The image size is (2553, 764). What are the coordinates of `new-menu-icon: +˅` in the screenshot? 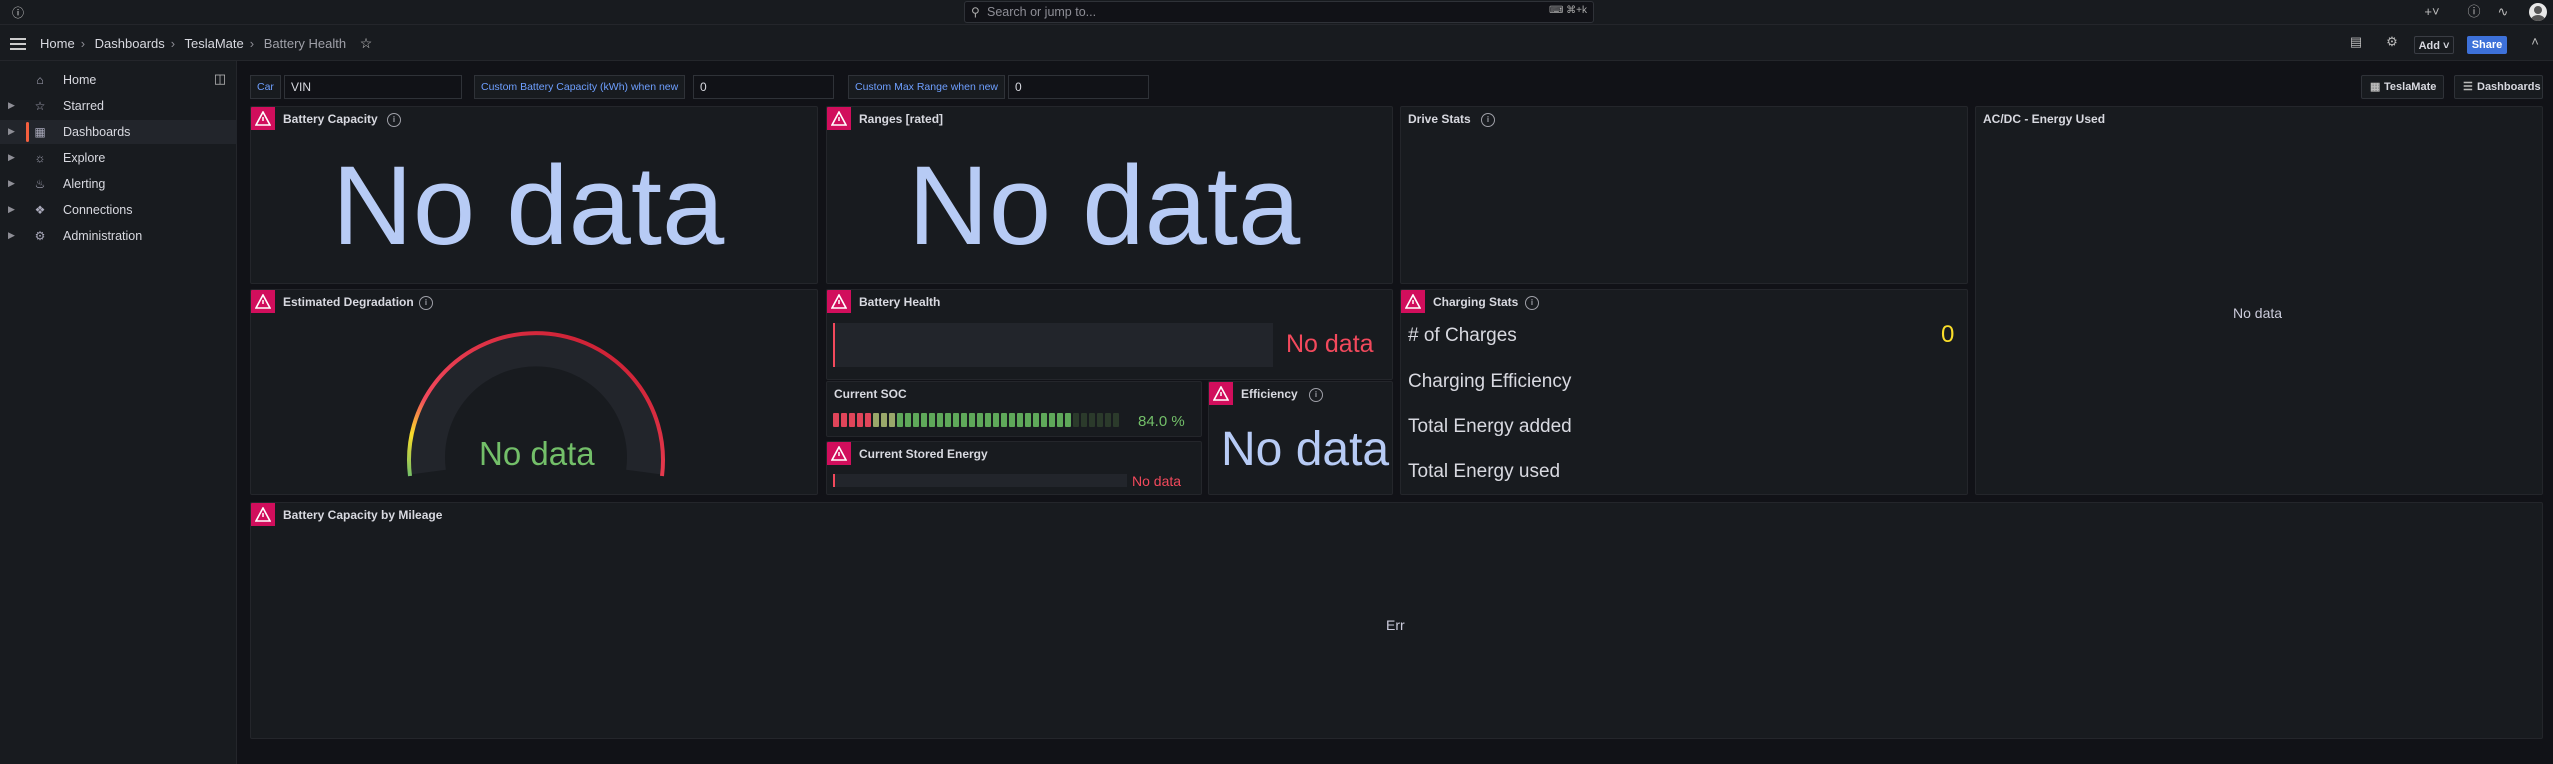 It's located at (2432, 12).